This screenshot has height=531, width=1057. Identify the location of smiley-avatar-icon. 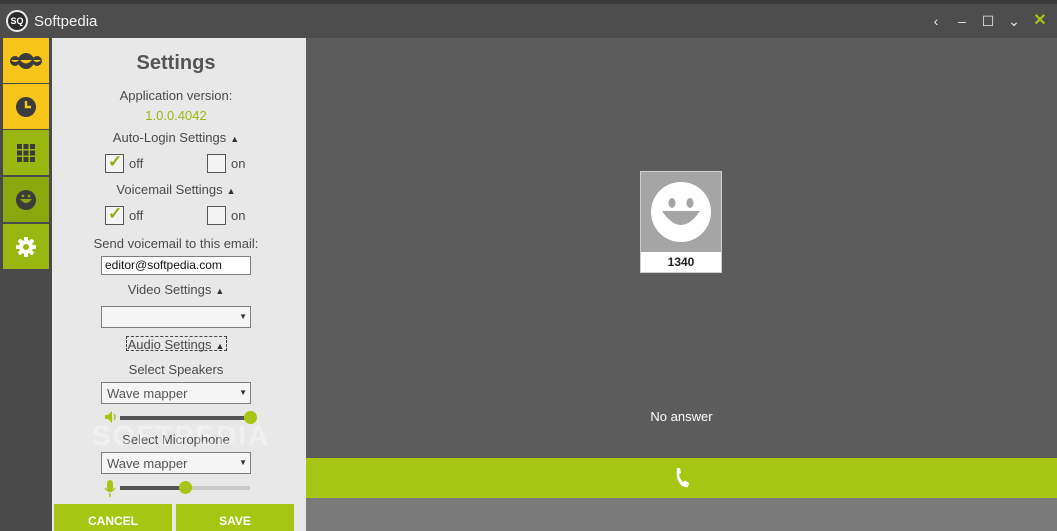
(681, 212).